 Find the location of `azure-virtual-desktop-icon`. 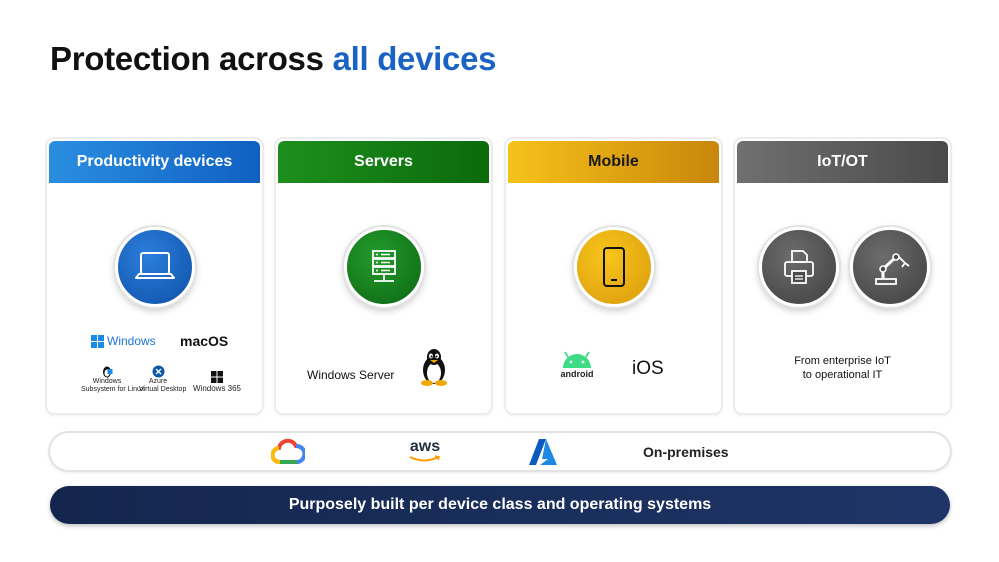

azure-virtual-desktop-icon is located at coordinates (158, 371).